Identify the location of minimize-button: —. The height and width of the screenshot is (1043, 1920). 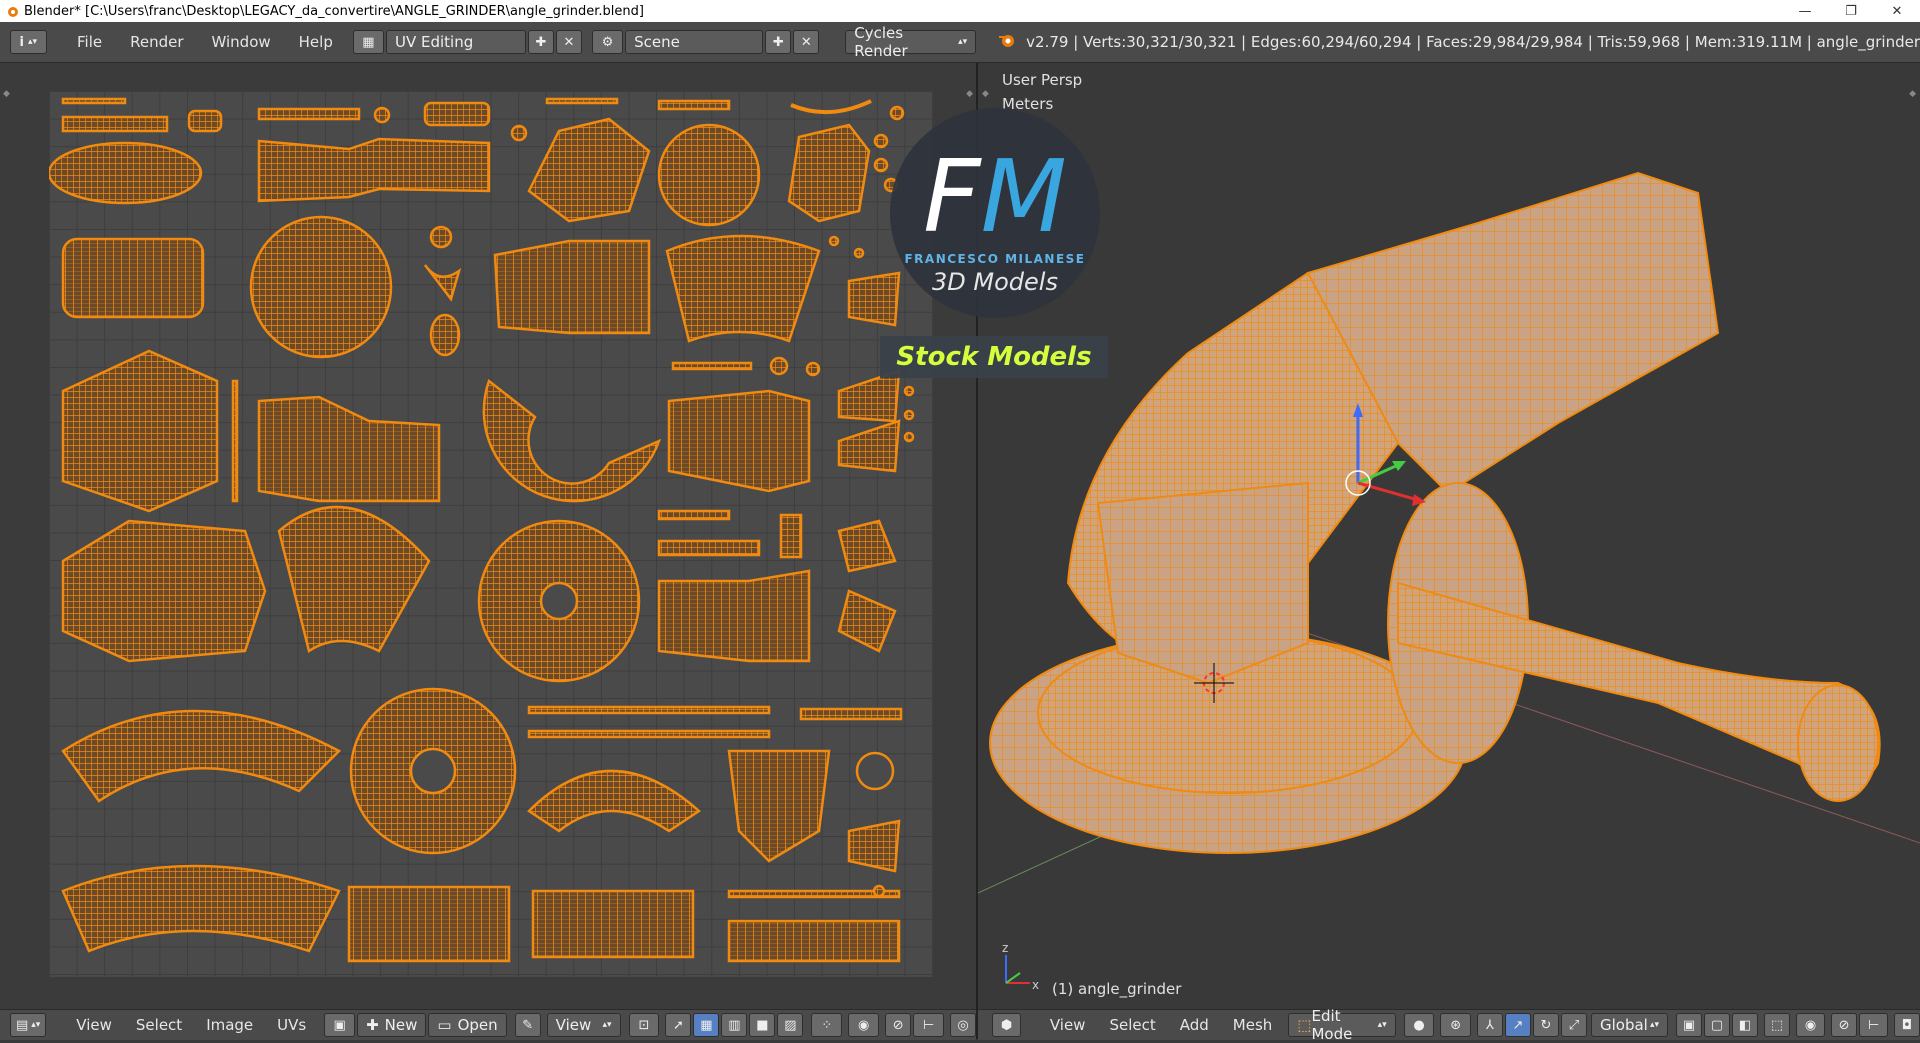
(1805, 11).